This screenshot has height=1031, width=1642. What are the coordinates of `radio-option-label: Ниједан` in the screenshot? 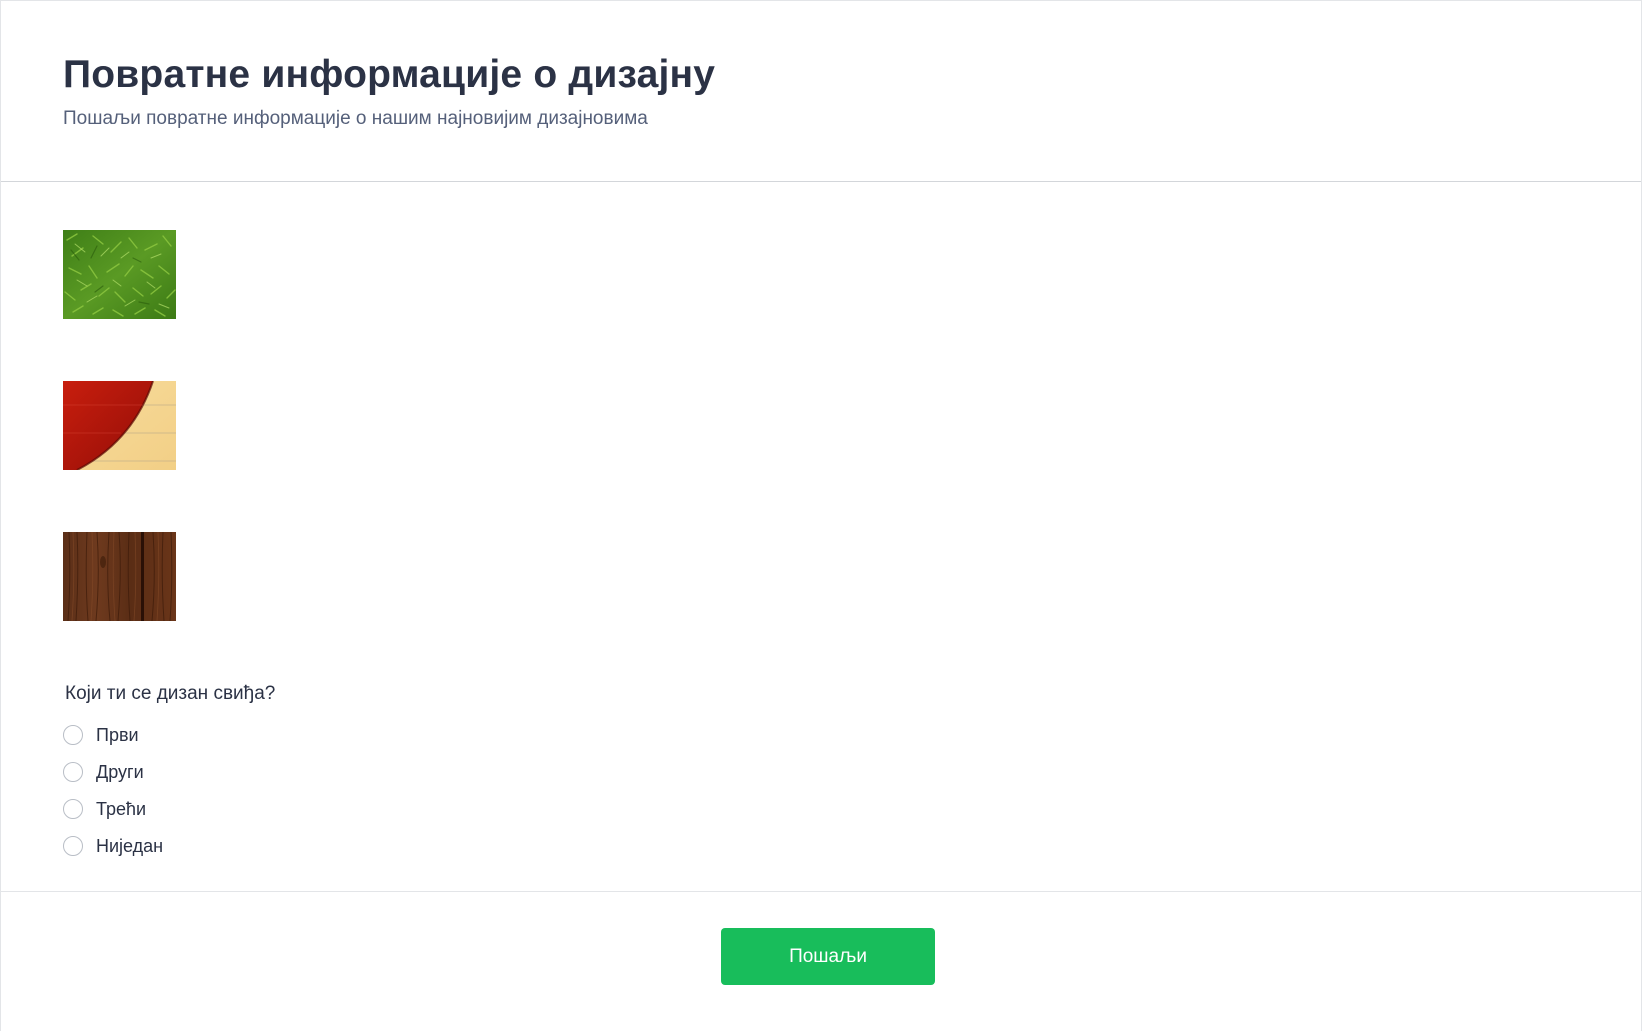 It's located at (130, 846).